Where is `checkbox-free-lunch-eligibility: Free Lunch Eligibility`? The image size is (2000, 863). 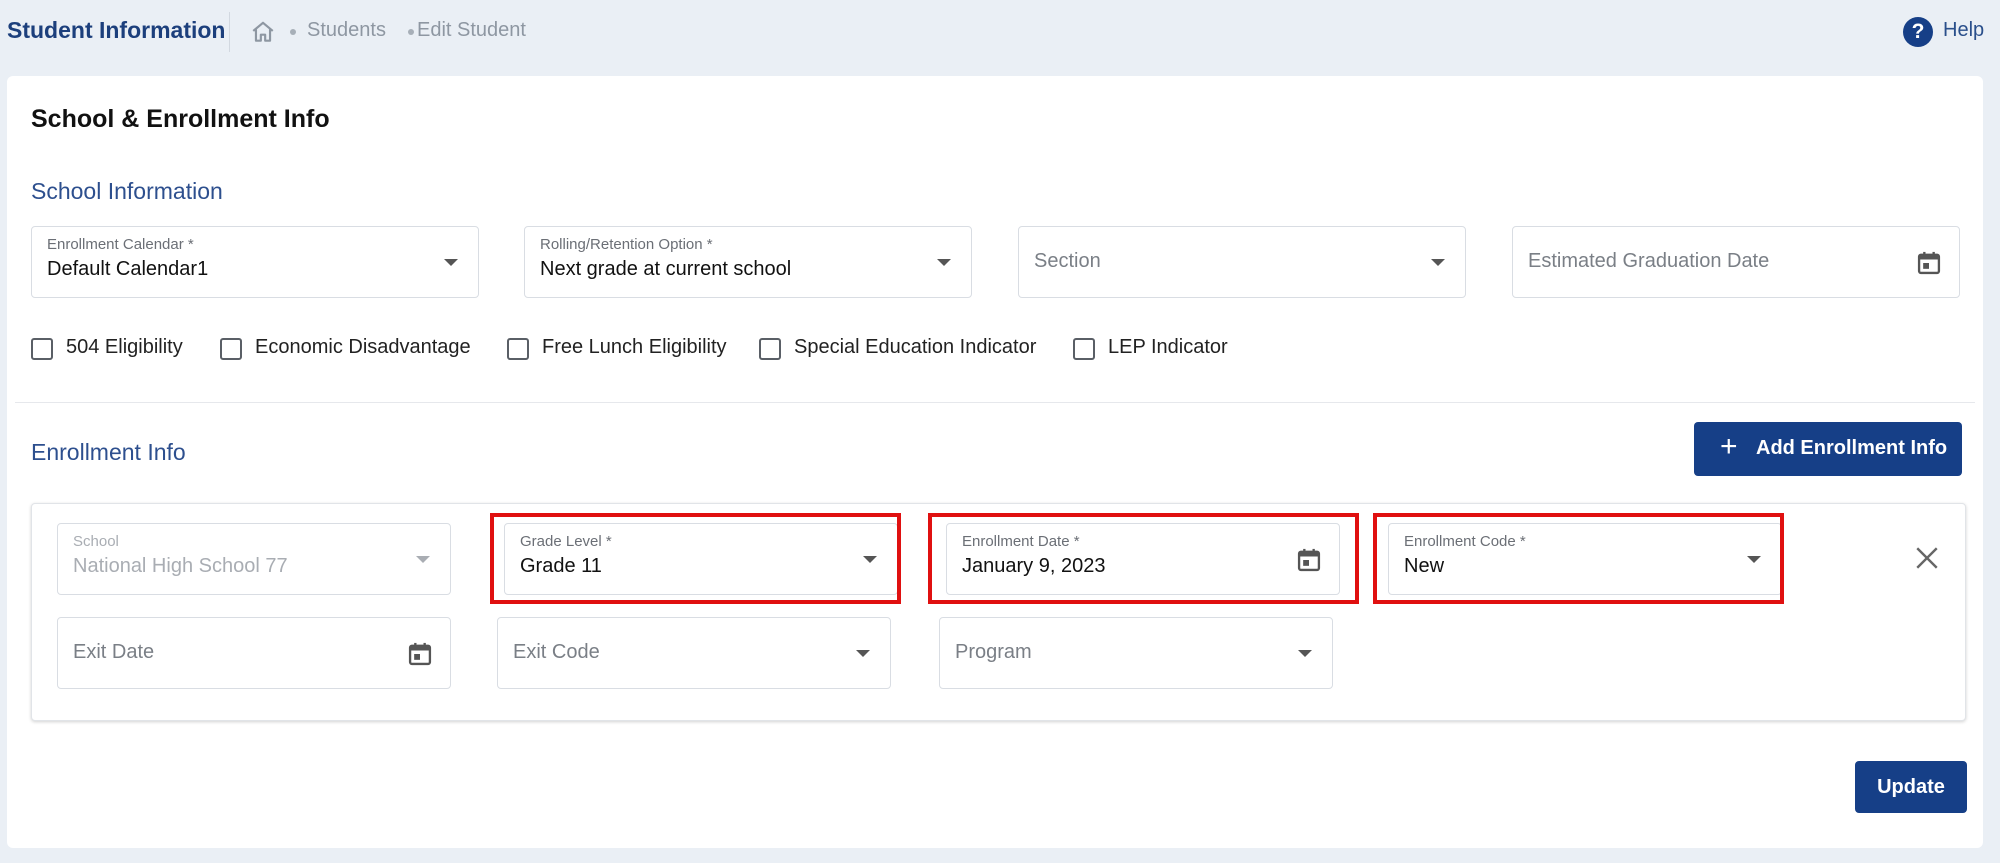 checkbox-free-lunch-eligibility: Free Lunch Eligibility is located at coordinates (622, 351).